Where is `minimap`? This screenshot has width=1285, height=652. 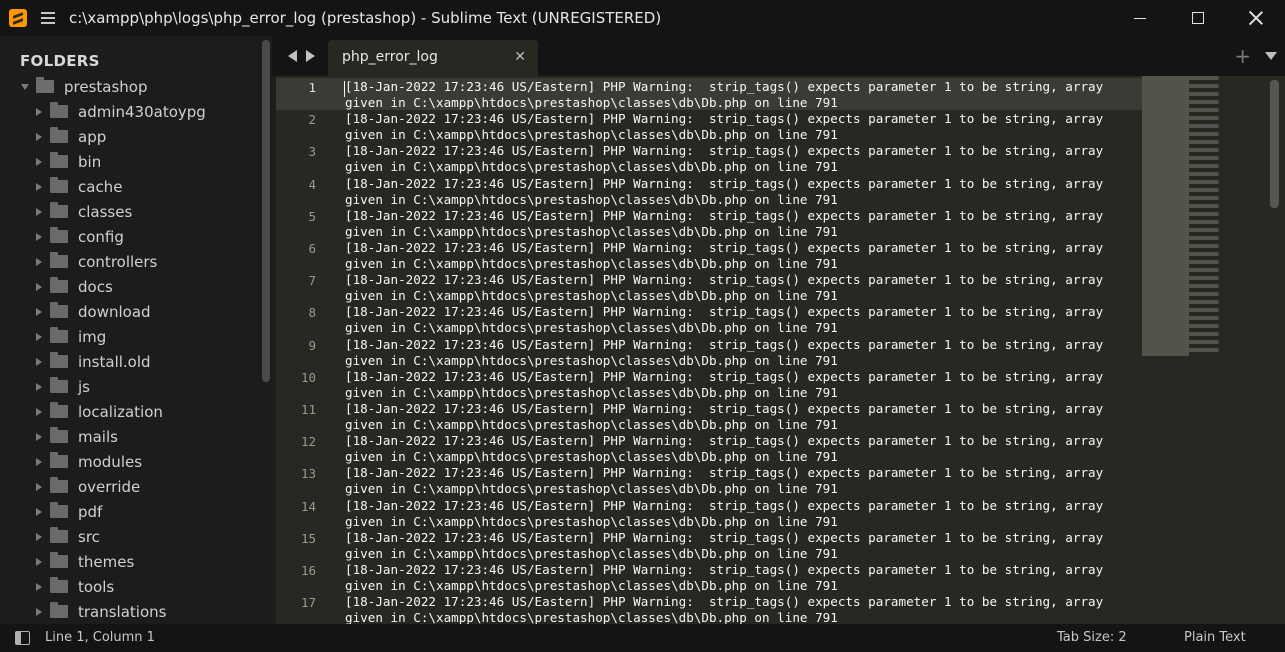 minimap is located at coordinates (1201, 217).